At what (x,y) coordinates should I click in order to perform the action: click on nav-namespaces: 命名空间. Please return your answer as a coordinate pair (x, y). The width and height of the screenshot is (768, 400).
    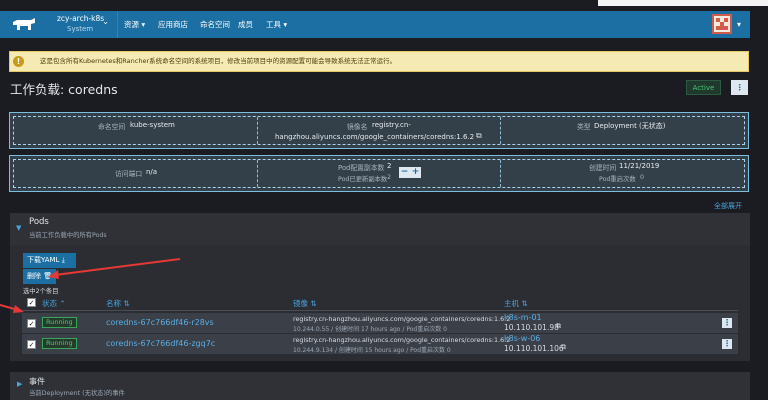
    Looking at the image, I should click on (215, 24).